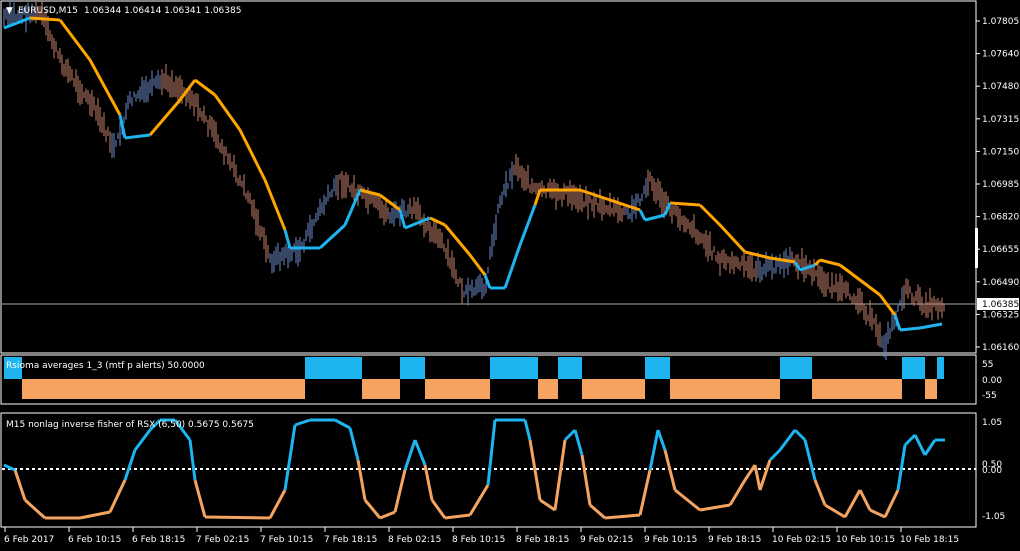 The image size is (1020, 551). I want to click on indicator2-axis-000: 0.00, so click(992, 471).